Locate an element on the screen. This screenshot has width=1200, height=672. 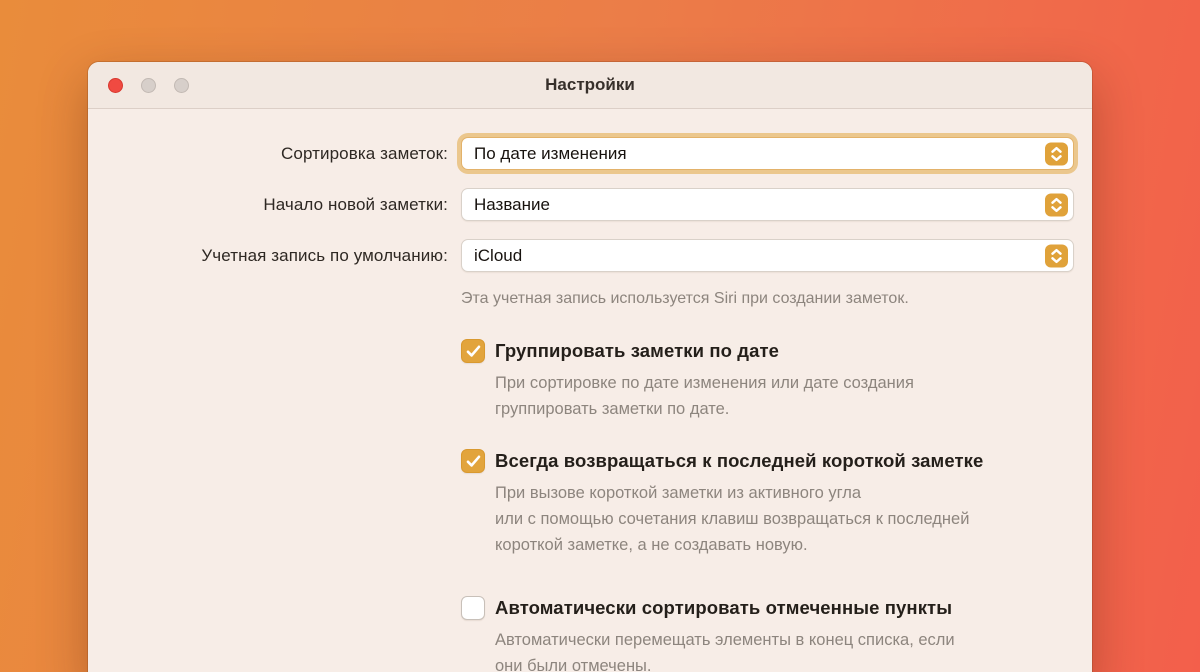
window-title: Настройки is located at coordinates (590, 84).